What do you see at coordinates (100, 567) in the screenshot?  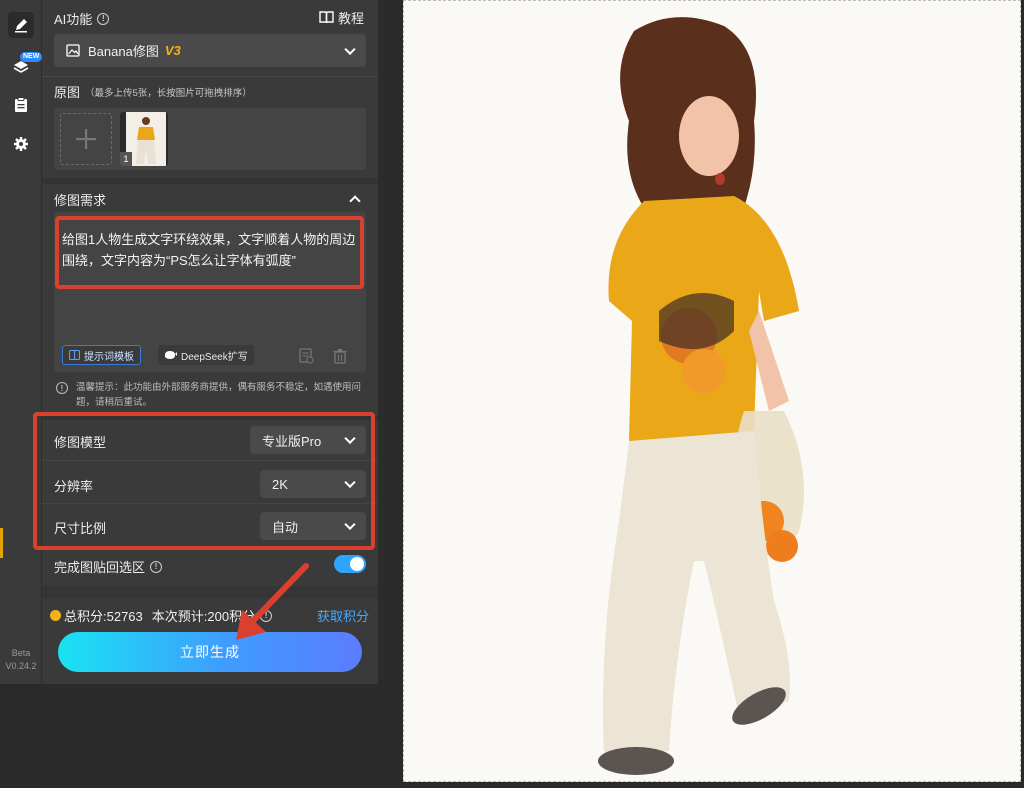 I see `paste-back-label: 完成图贴回选区` at bounding box center [100, 567].